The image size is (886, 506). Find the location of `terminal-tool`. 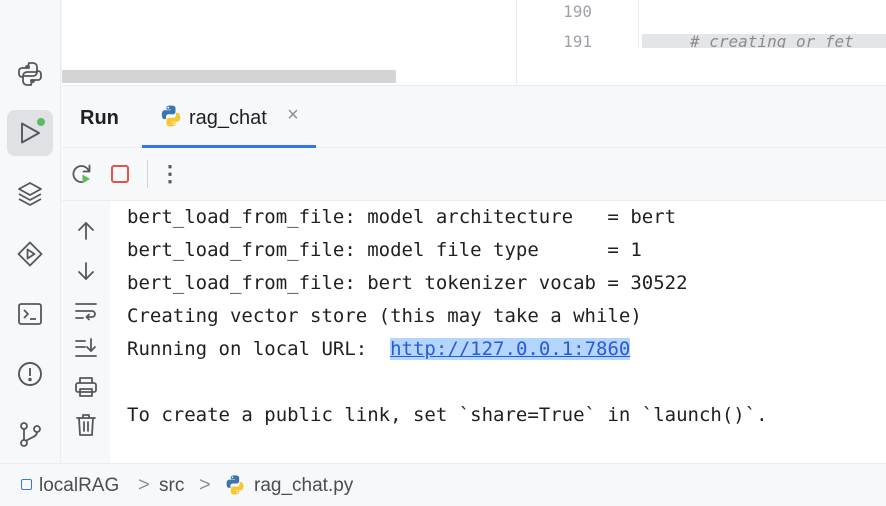

terminal-tool is located at coordinates (30, 314).